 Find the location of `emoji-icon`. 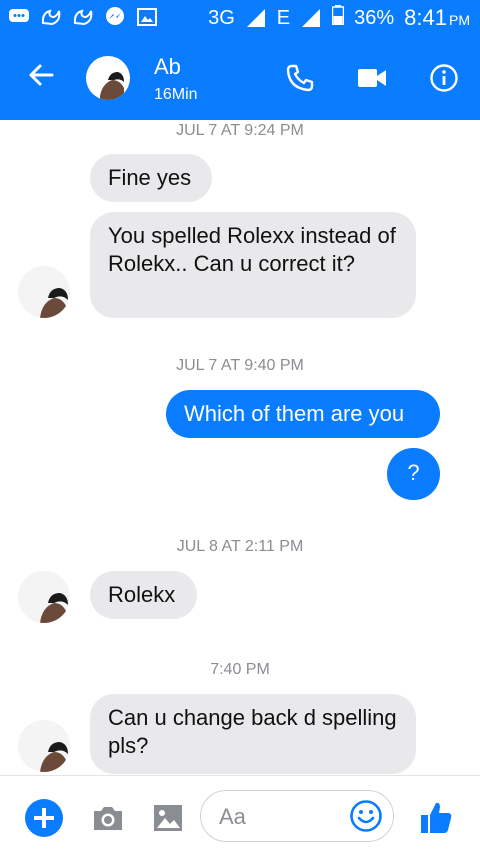

emoji-icon is located at coordinates (366, 816).